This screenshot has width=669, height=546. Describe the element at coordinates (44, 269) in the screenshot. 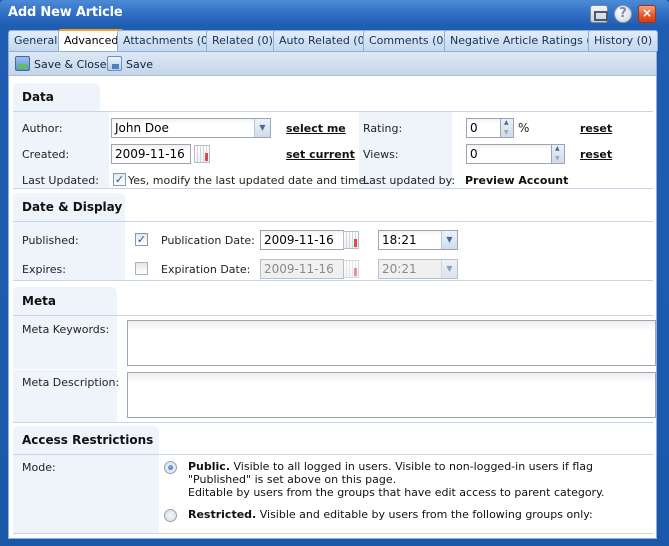

I see `expires-label: Expires:` at that location.